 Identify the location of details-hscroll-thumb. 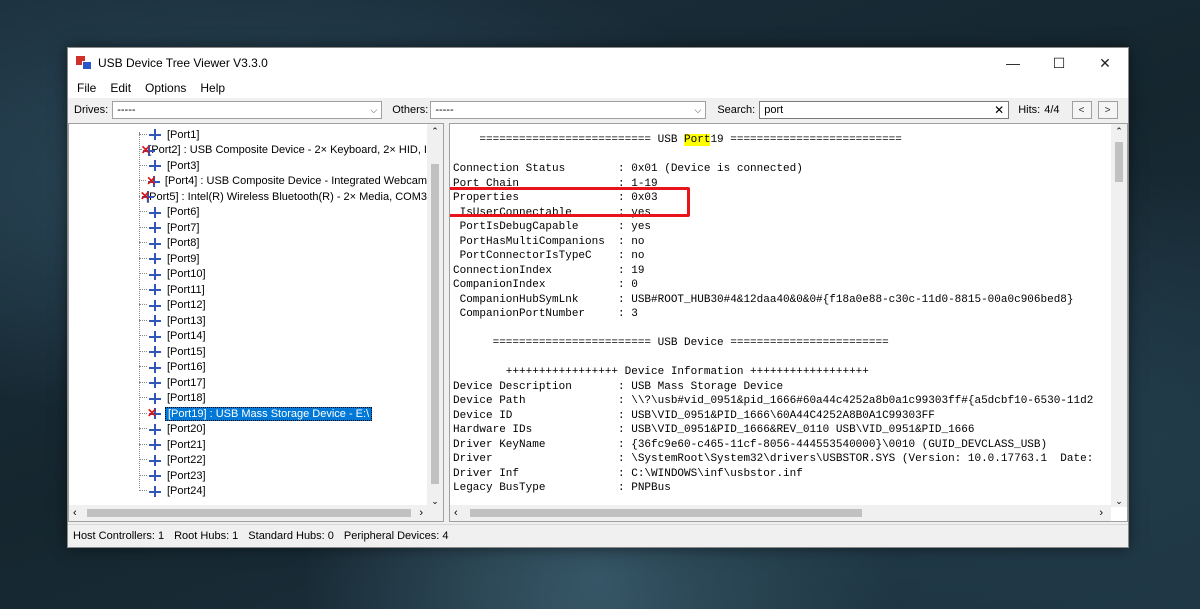
(666, 513).